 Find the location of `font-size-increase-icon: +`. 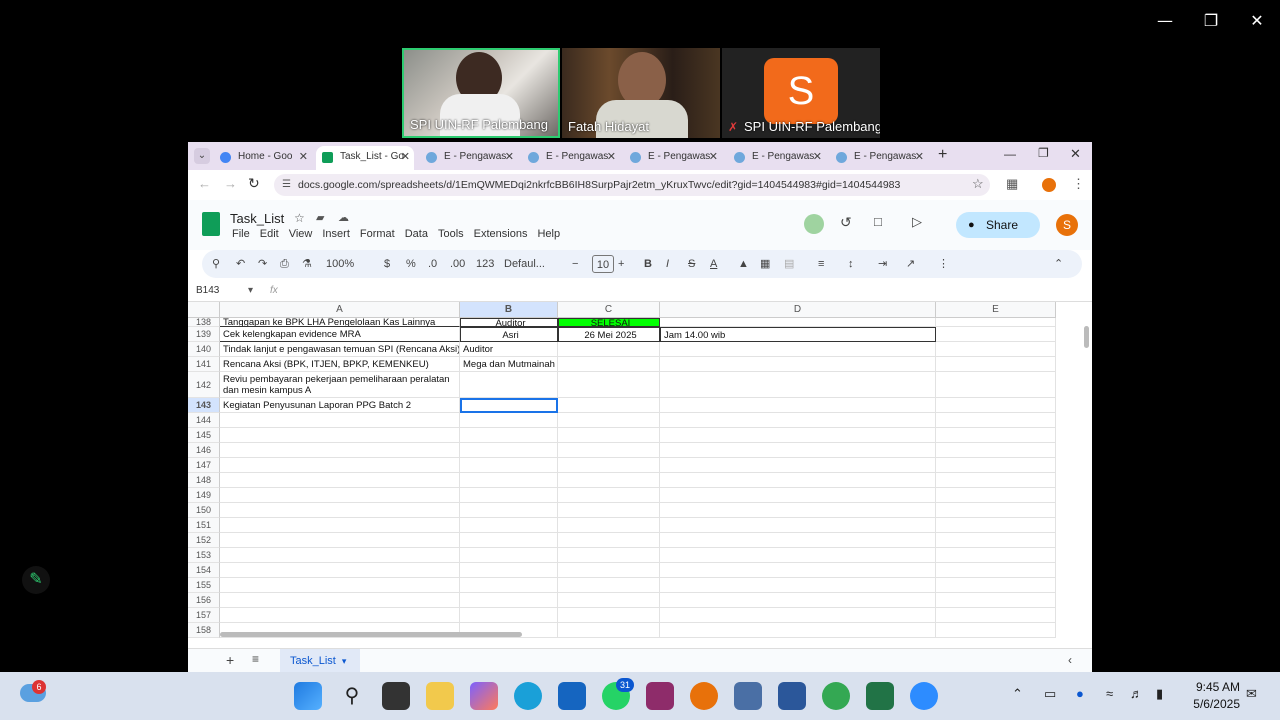

font-size-increase-icon: + is located at coordinates (621, 264).